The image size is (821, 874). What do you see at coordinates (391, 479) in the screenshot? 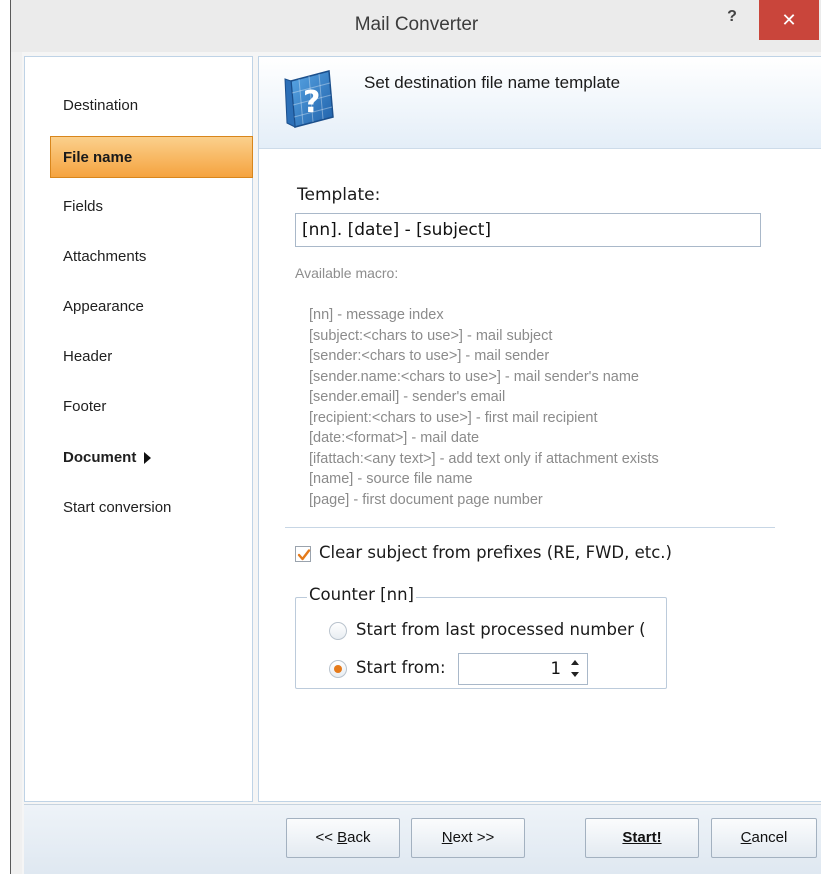
I see `macro-item: [name] - source file name` at bounding box center [391, 479].